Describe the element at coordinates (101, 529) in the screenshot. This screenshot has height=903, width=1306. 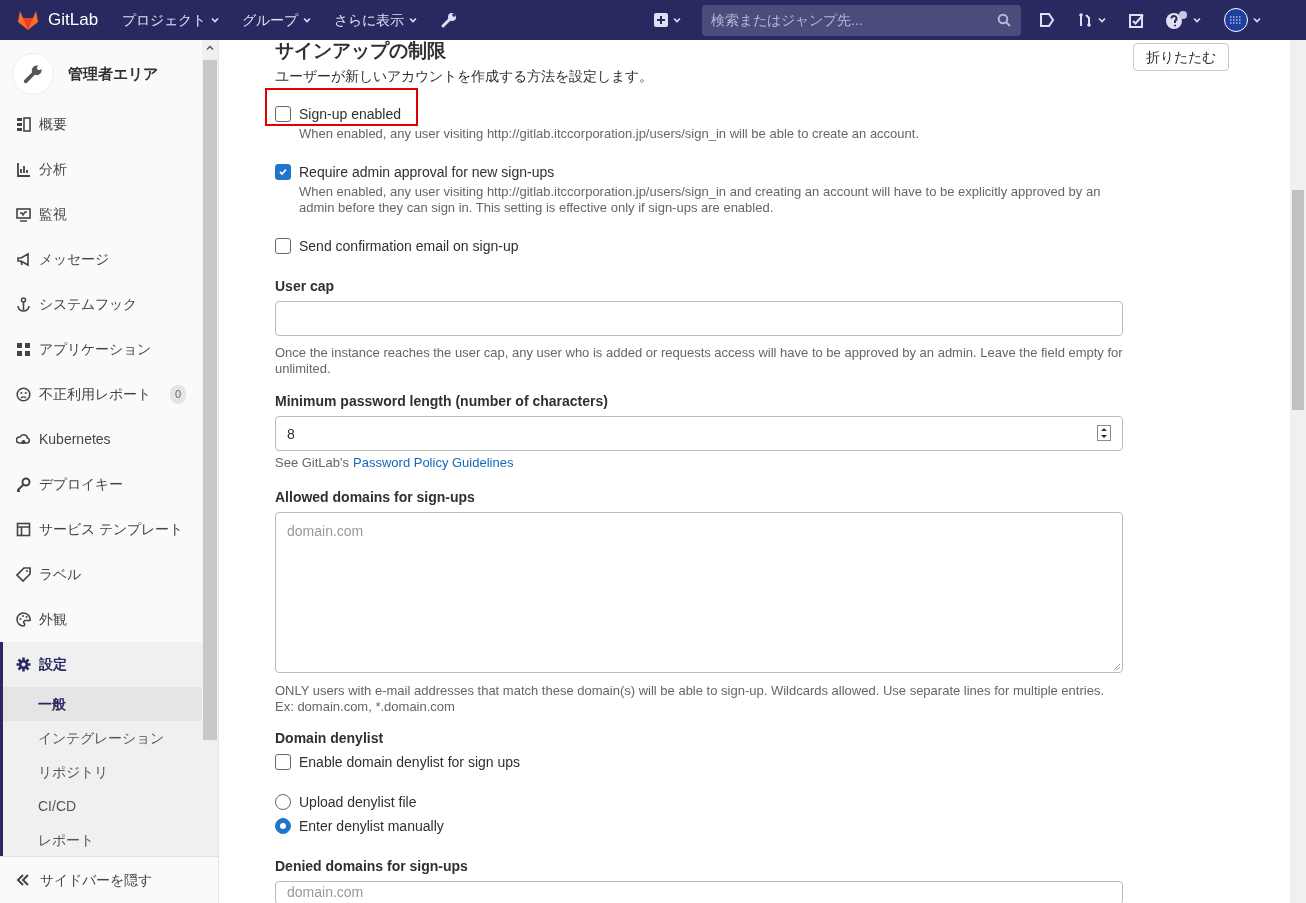
I see `sidebar-item: サービス テンプレート` at that location.